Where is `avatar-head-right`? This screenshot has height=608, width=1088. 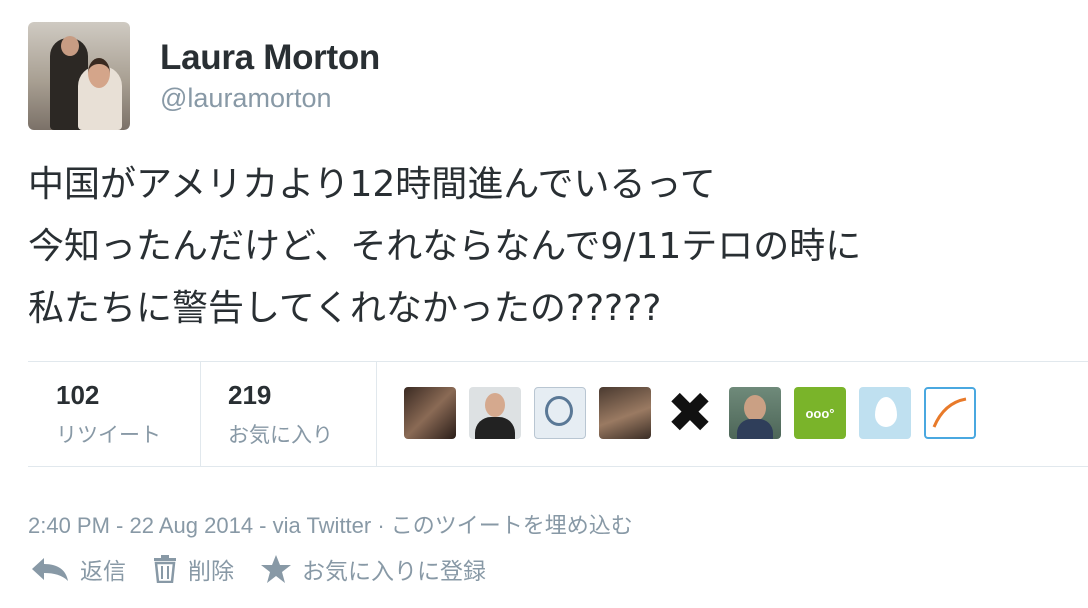
avatar-head-right is located at coordinates (99, 73).